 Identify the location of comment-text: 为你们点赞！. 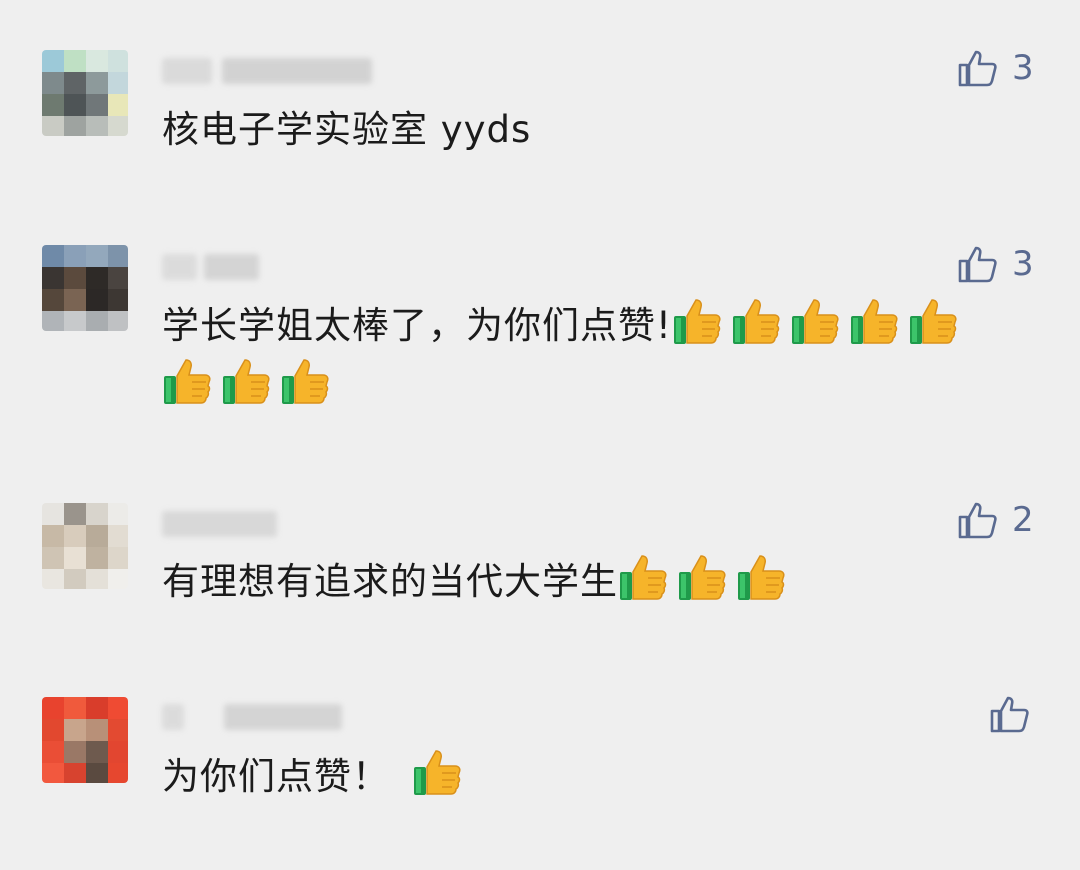
(592, 777).